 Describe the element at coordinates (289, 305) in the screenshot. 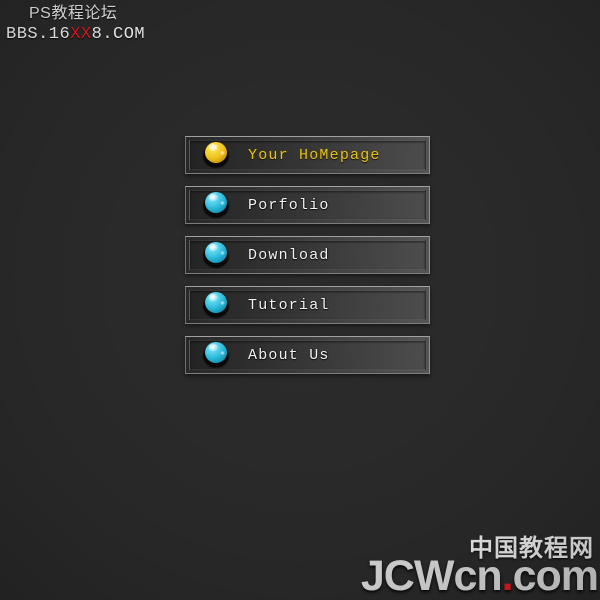

I see `menu-item-label: Tutorial` at that location.